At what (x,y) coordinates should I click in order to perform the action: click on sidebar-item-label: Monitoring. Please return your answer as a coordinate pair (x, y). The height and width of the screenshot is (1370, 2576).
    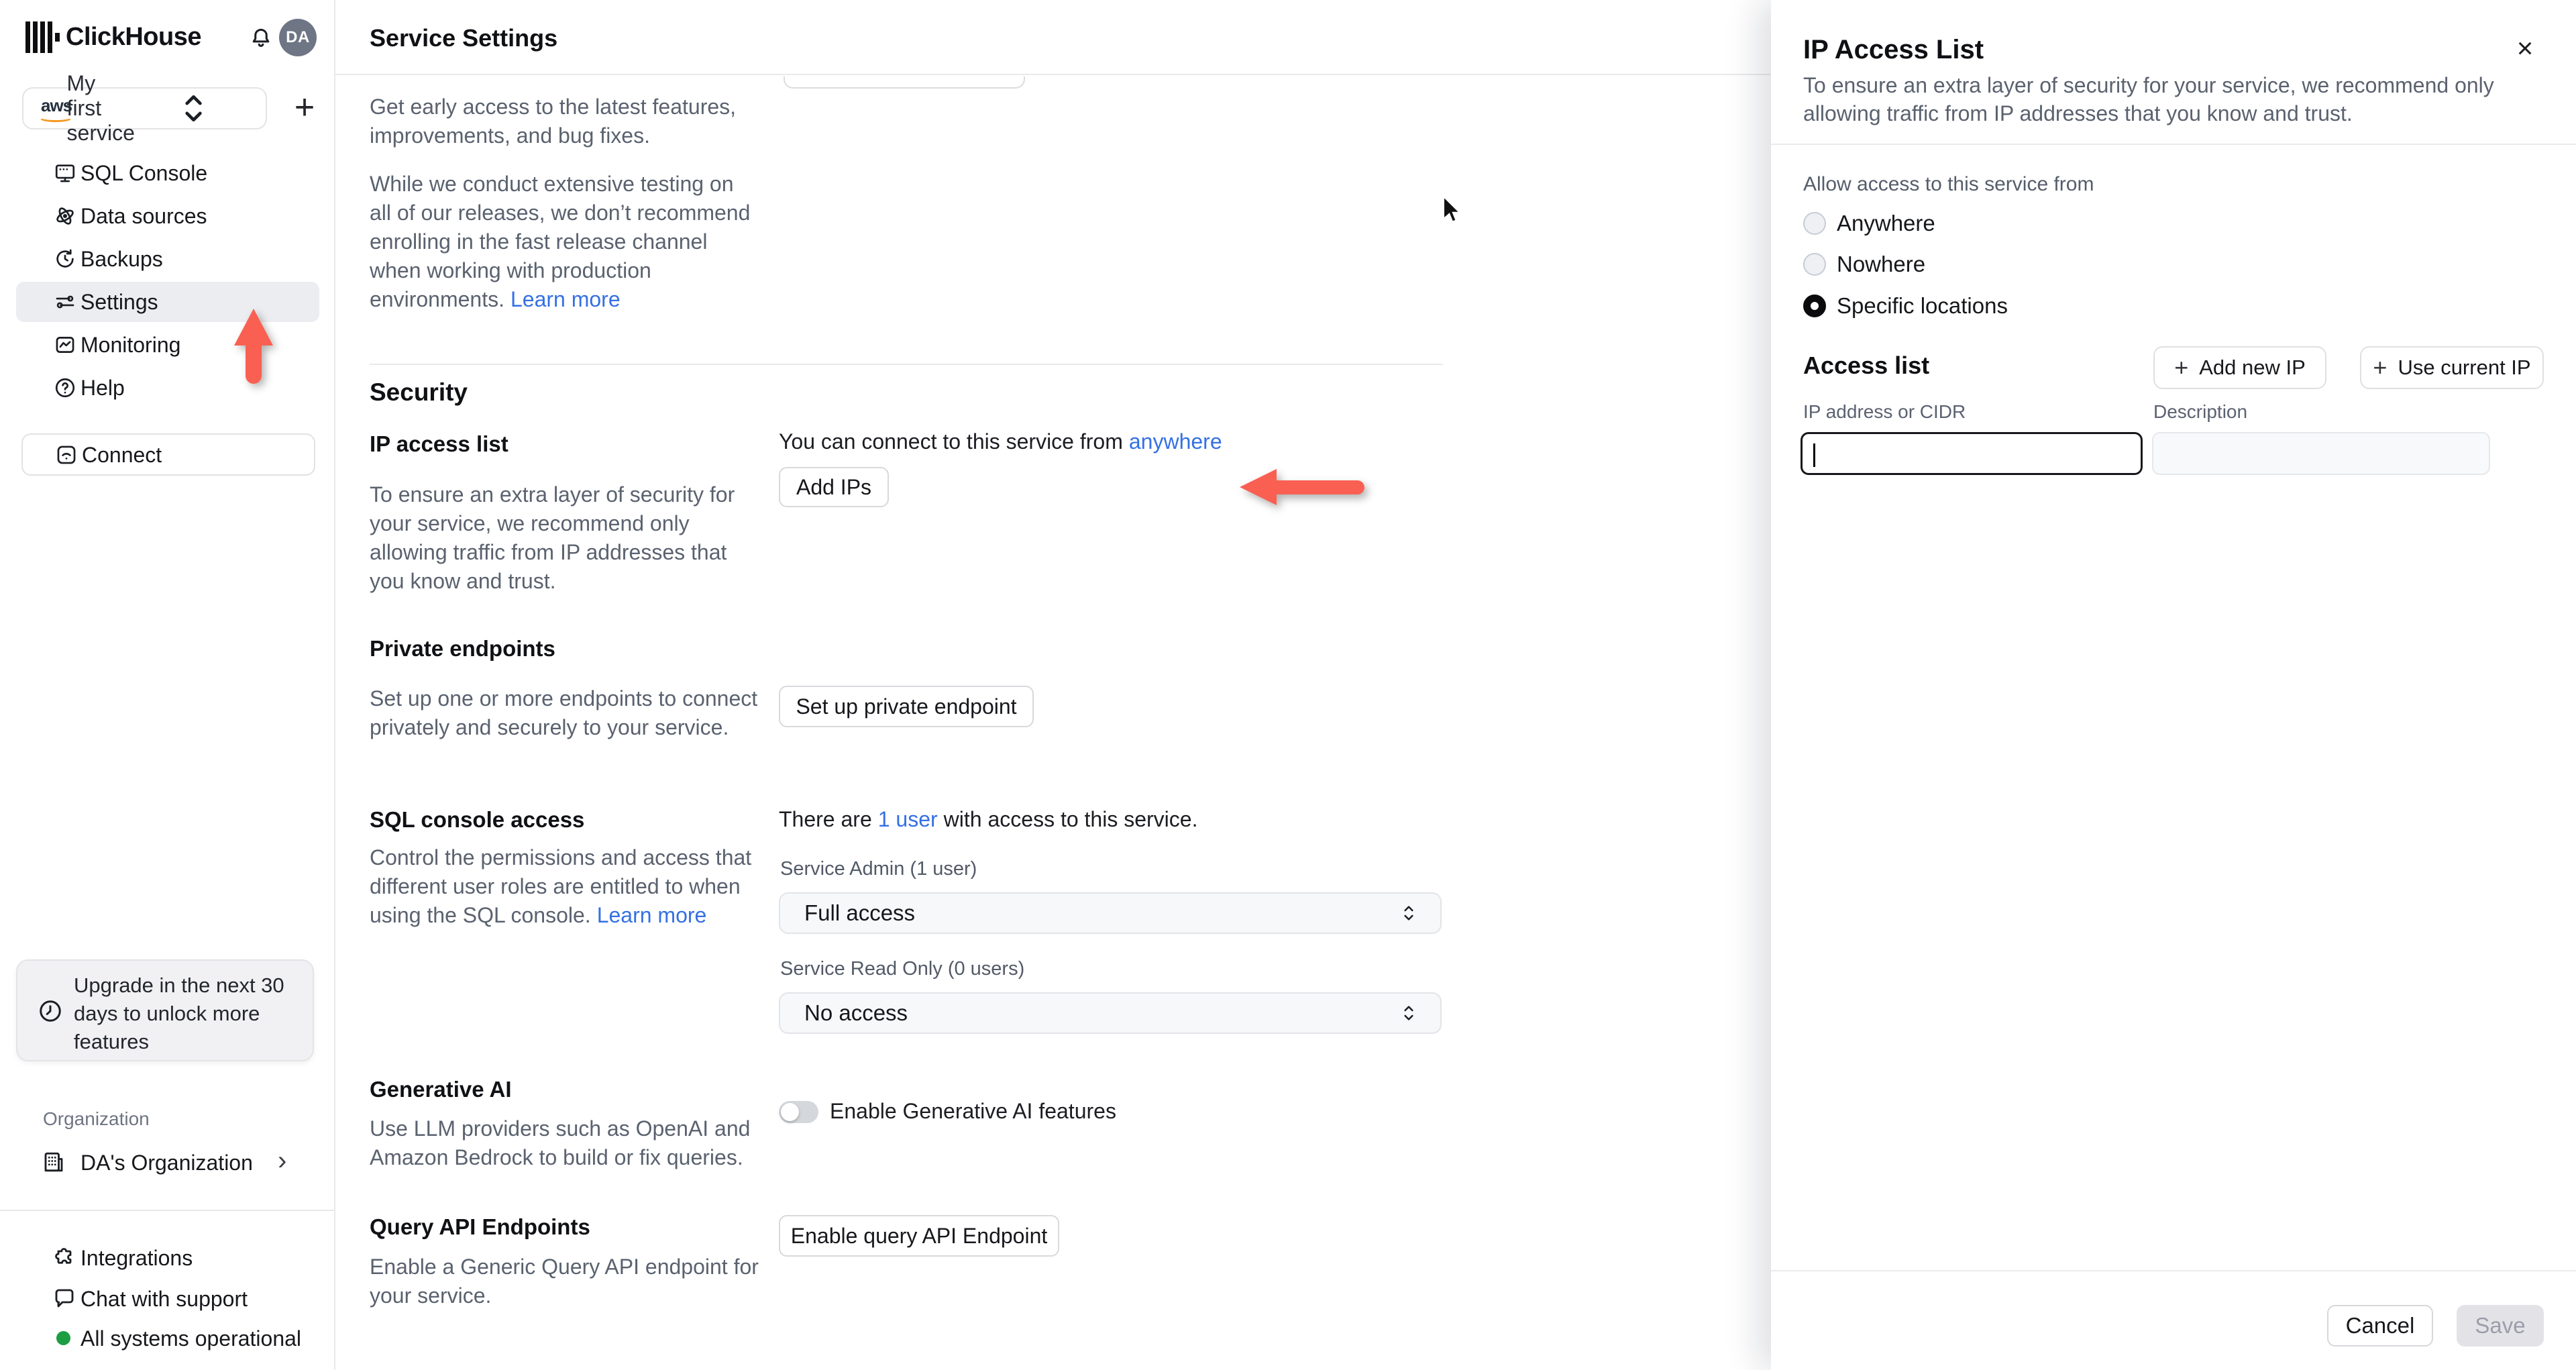
    Looking at the image, I should click on (130, 344).